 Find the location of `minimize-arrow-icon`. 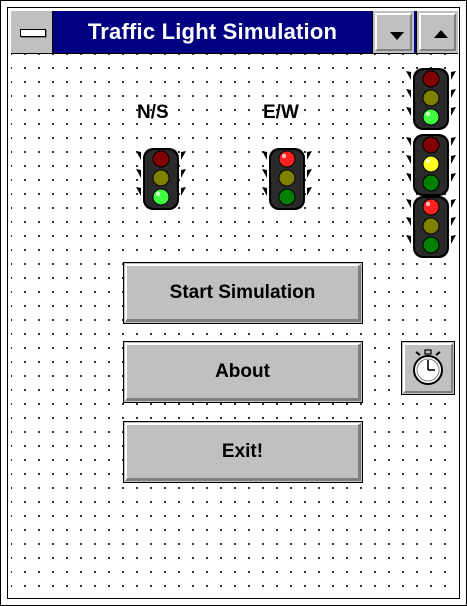

minimize-arrow-icon is located at coordinates (397, 36).